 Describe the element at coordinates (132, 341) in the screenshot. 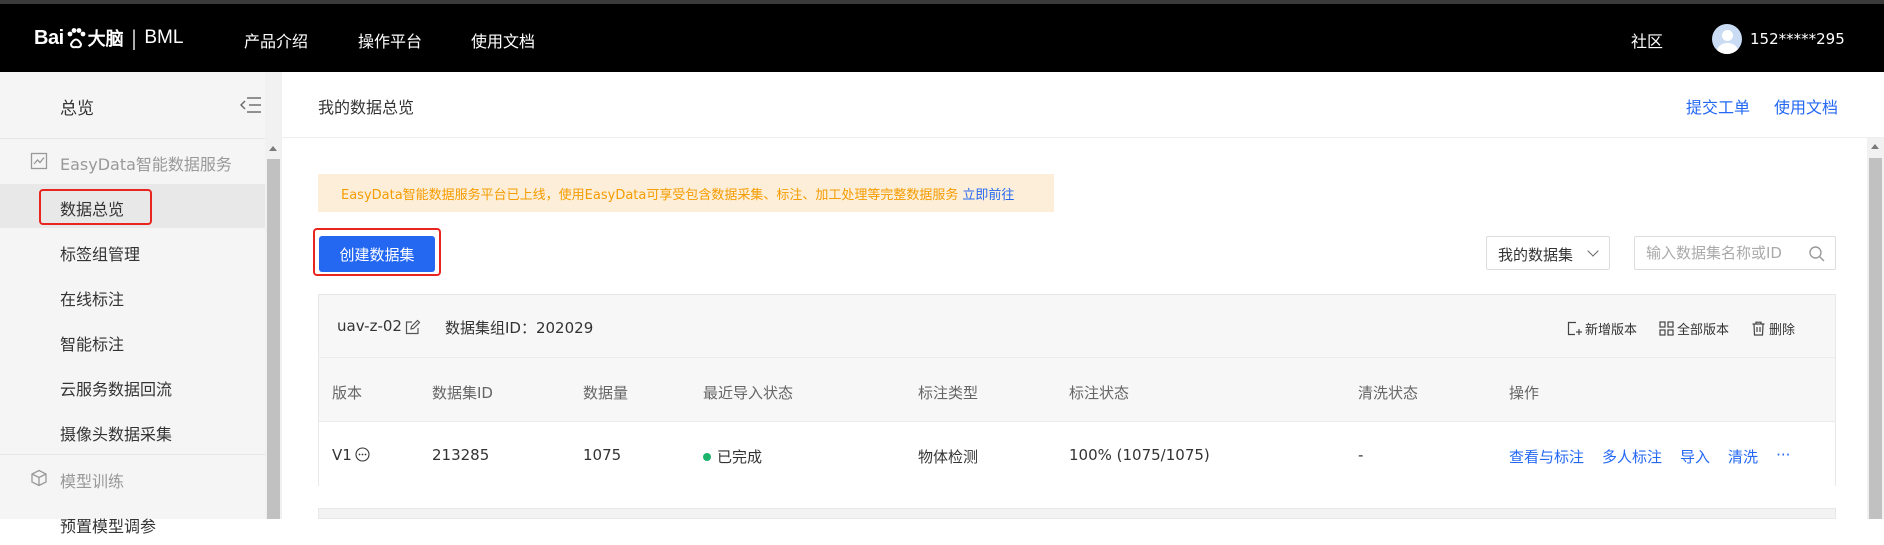

I see `sidebar-item-smart-labeling: 智能标注` at that location.